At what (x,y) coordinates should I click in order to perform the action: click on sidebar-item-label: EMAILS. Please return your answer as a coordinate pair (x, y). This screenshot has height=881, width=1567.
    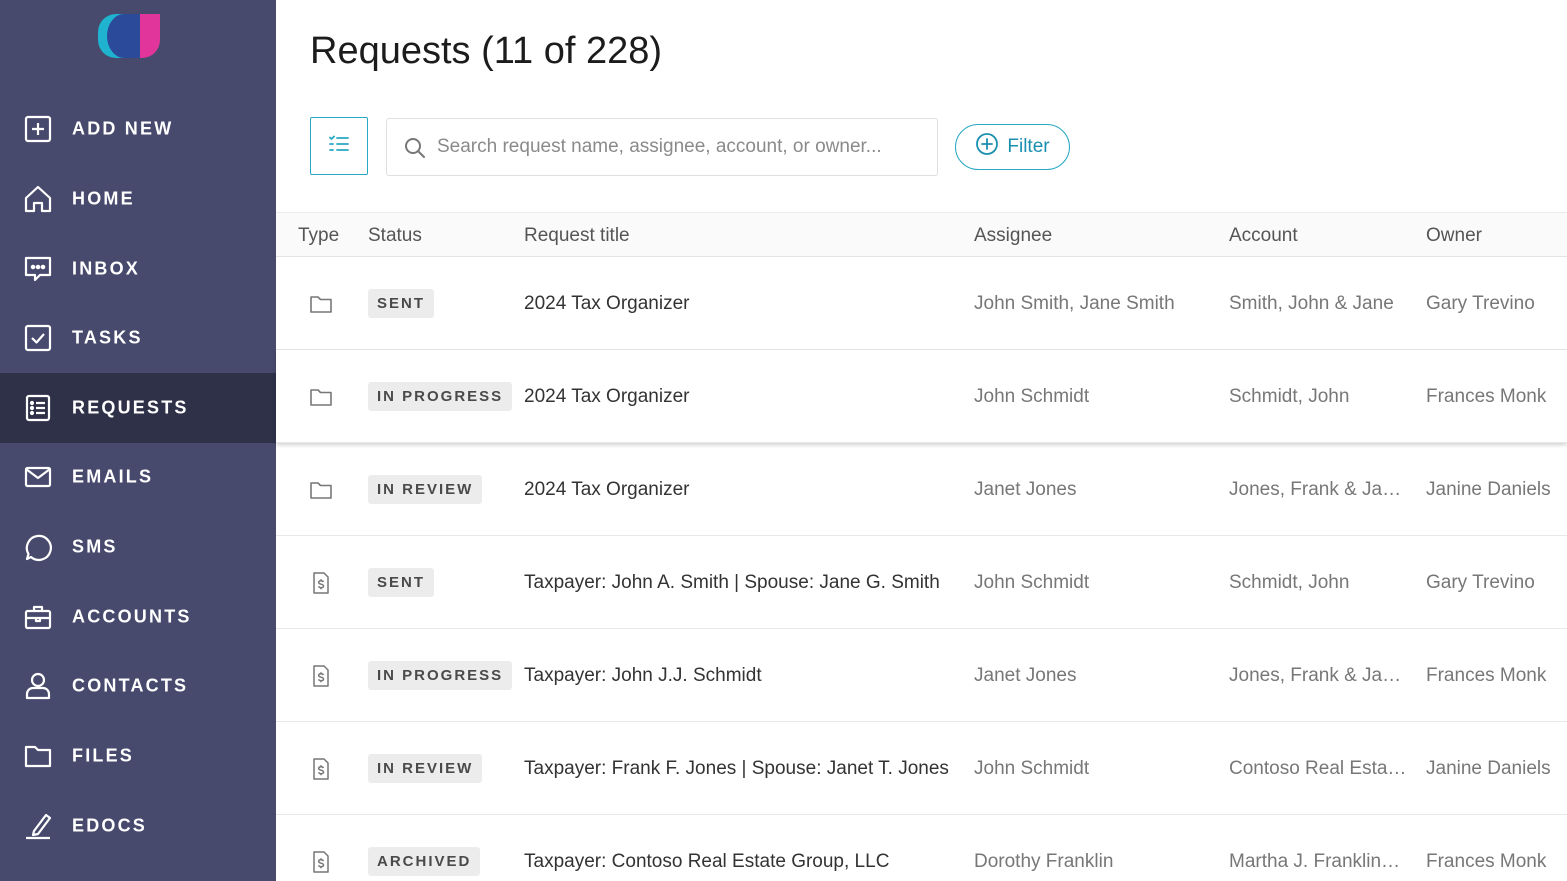
    Looking at the image, I should click on (113, 476).